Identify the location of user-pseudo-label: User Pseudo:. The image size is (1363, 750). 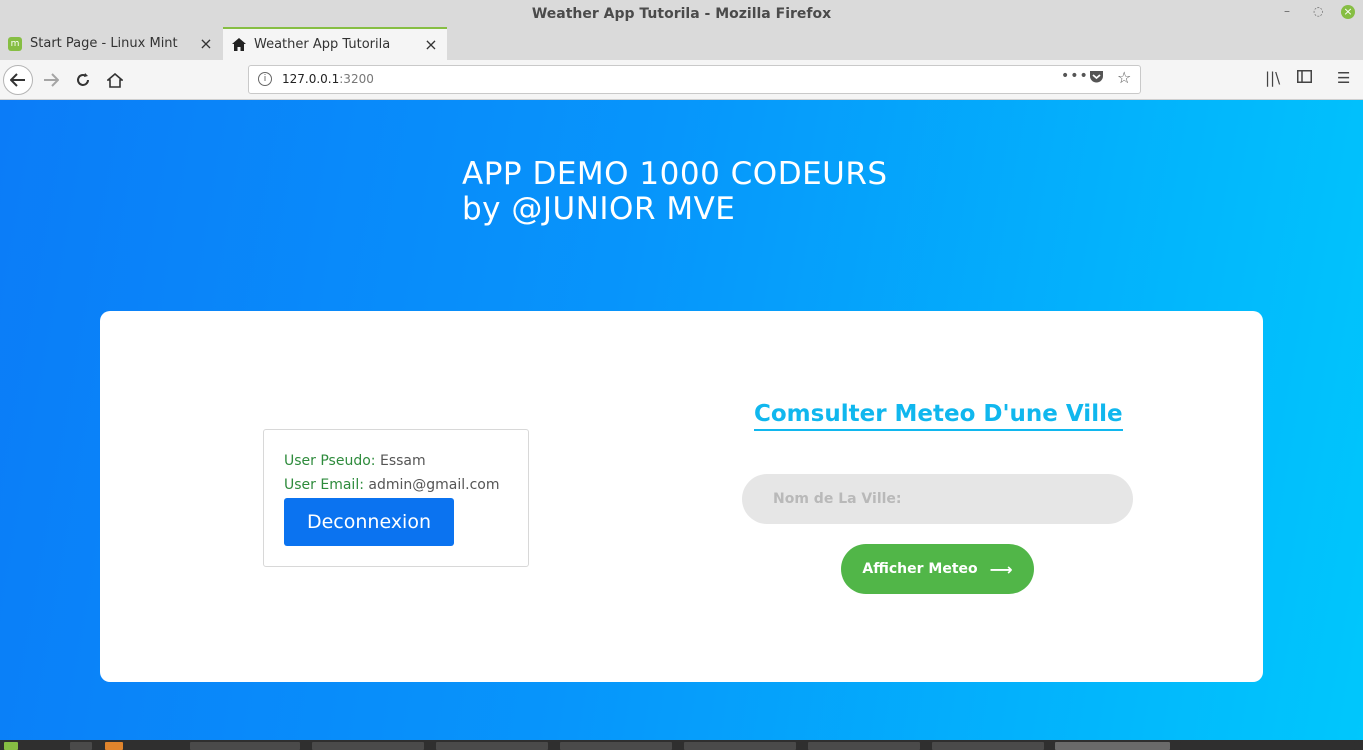
(330, 461).